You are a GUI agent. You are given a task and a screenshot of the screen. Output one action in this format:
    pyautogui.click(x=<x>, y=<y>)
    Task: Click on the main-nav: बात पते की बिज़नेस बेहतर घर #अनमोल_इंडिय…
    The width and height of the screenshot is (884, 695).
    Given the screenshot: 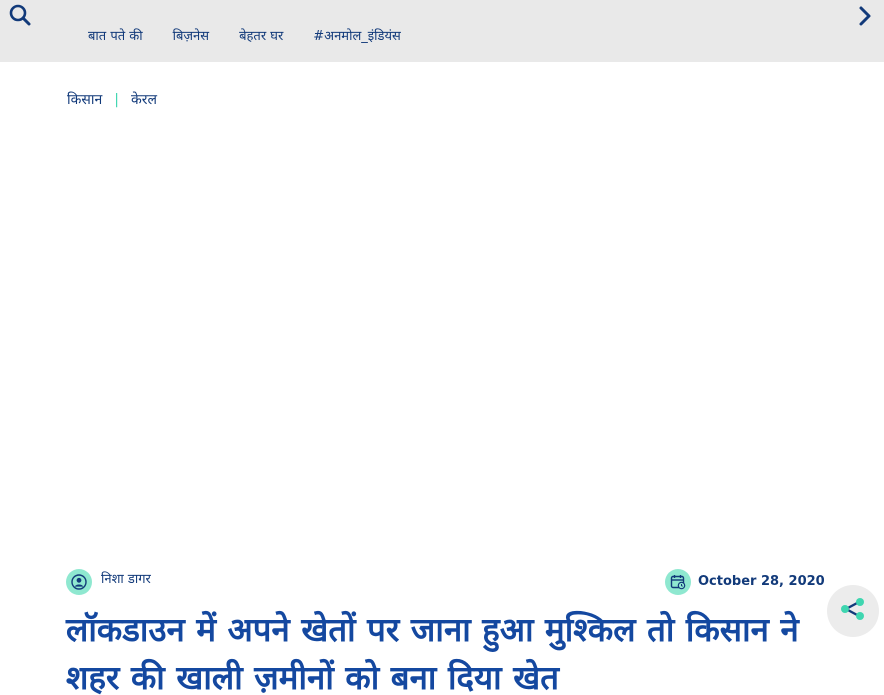 What is the action you would take?
    pyautogui.click(x=244, y=38)
    